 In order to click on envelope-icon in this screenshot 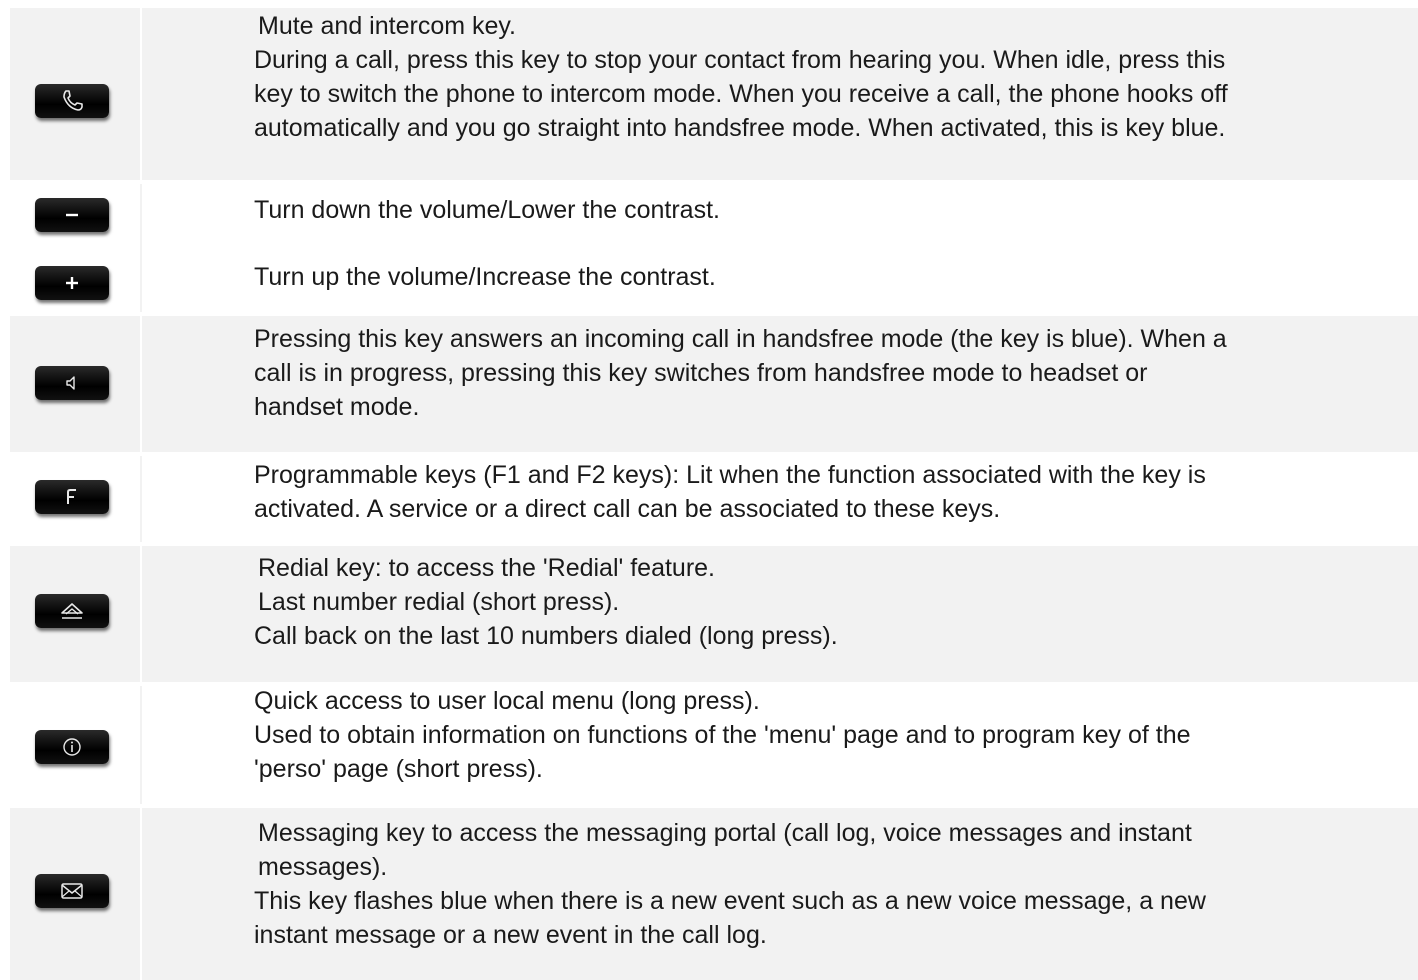, I will do `click(72, 891)`.